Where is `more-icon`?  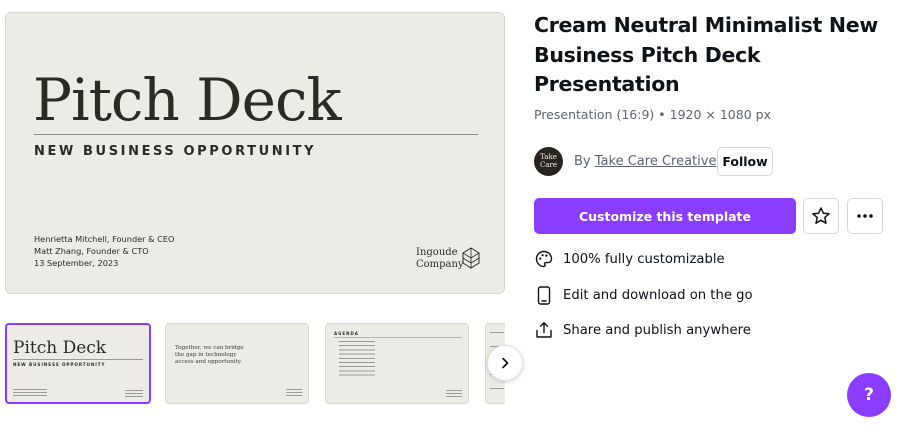
more-icon is located at coordinates (865, 216).